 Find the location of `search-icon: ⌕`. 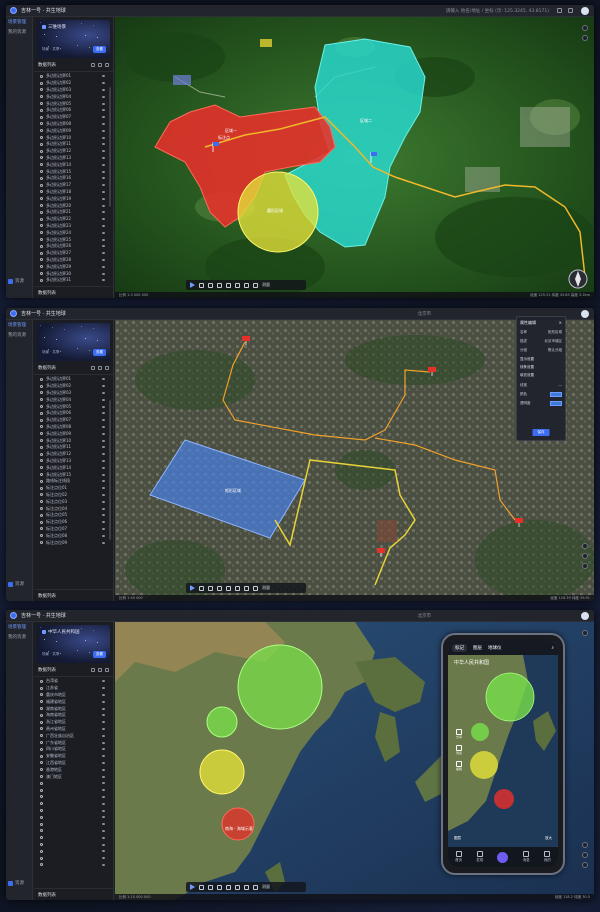

search-icon: ⌕ is located at coordinates (552, 648).